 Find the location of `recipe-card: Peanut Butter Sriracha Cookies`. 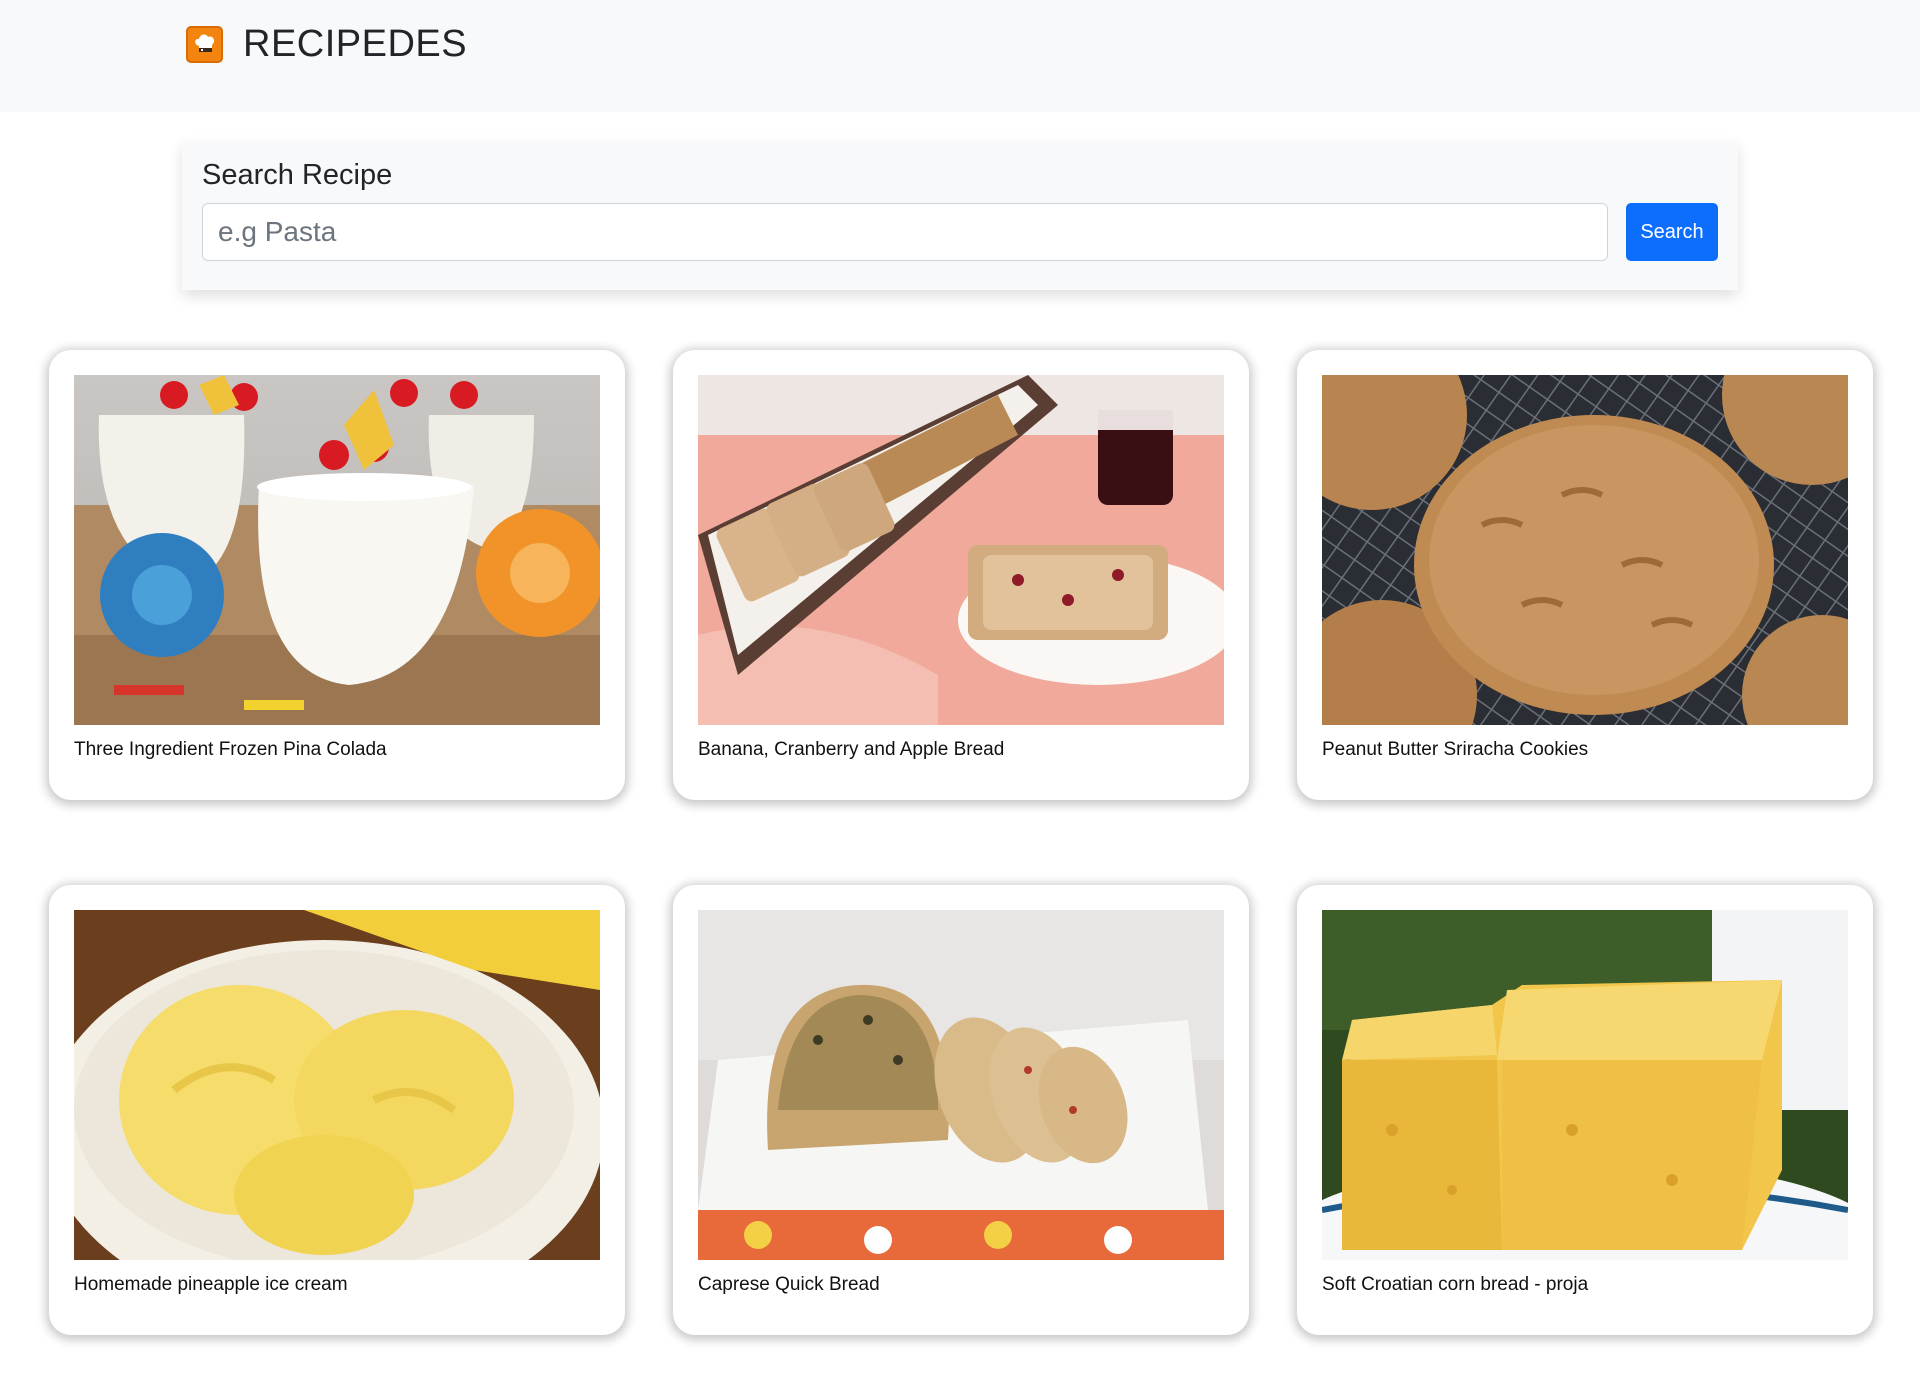

recipe-card: Peanut Butter Sriracha Cookies is located at coordinates (1585, 575).